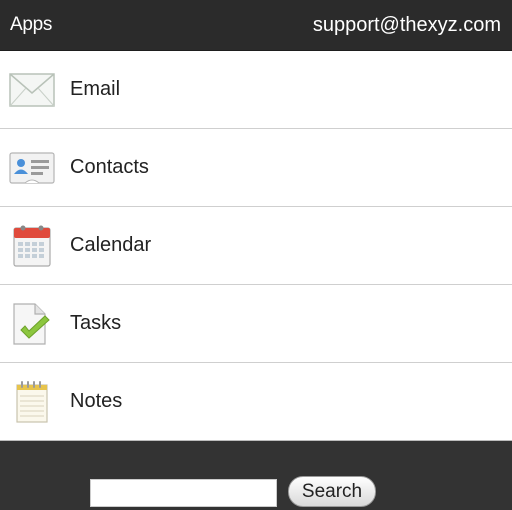 Image resolution: width=512 pixels, height=510 pixels. What do you see at coordinates (96, 401) in the screenshot?
I see `app-label-notes: Notes` at bounding box center [96, 401].